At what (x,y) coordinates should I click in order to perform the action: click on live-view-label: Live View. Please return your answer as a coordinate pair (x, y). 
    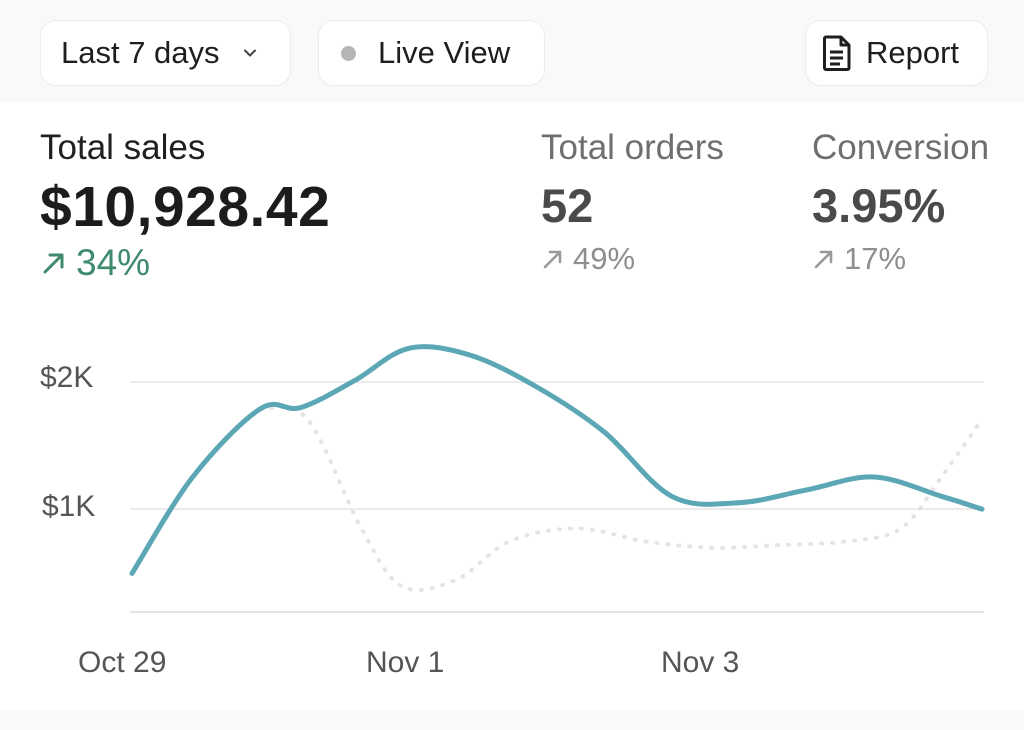
    Looking at the image, I should click on (444, 52).